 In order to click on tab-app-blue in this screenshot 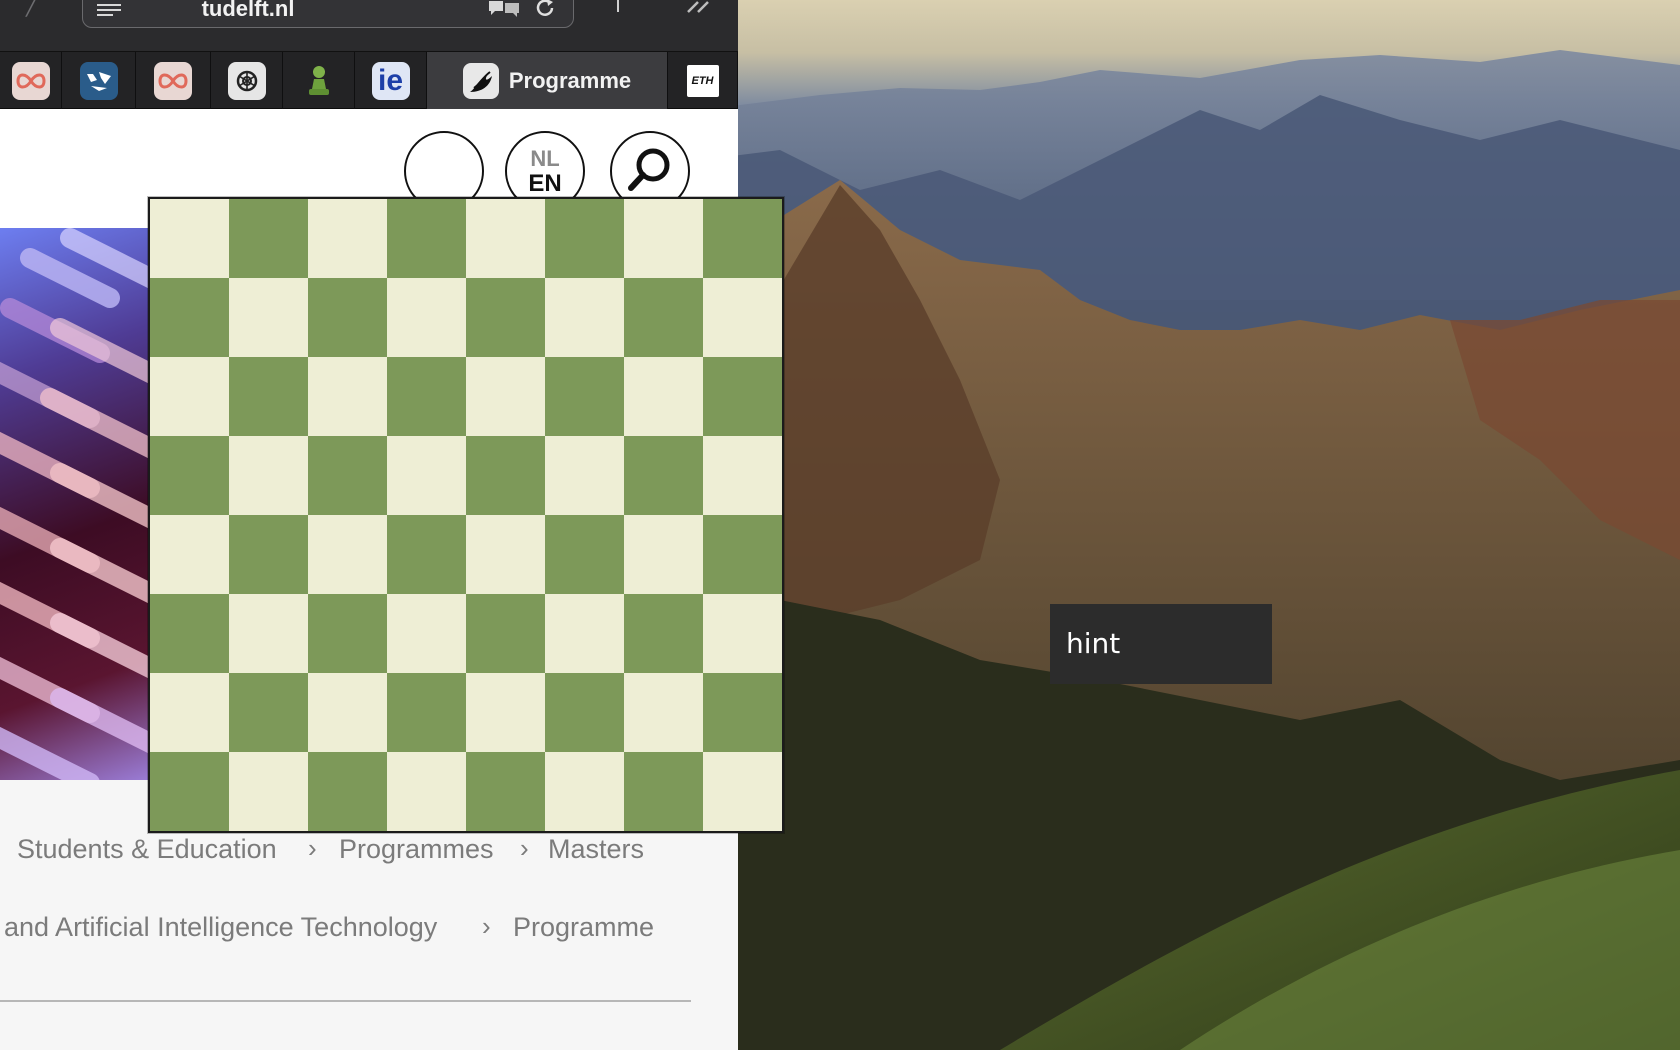, I will do `click(99, 80)`.